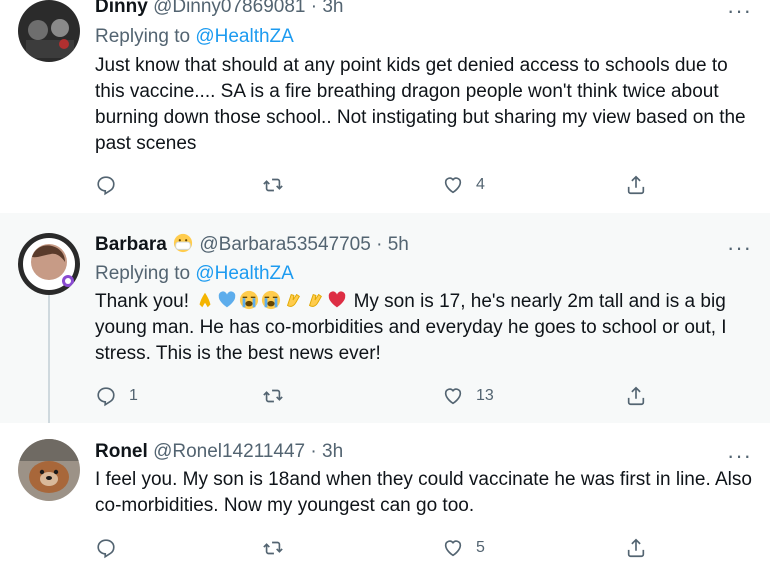  What do you see at coordinates (463, 185) in the screenshot?
I see `like-button: 4` at bounding box center [463, 185].